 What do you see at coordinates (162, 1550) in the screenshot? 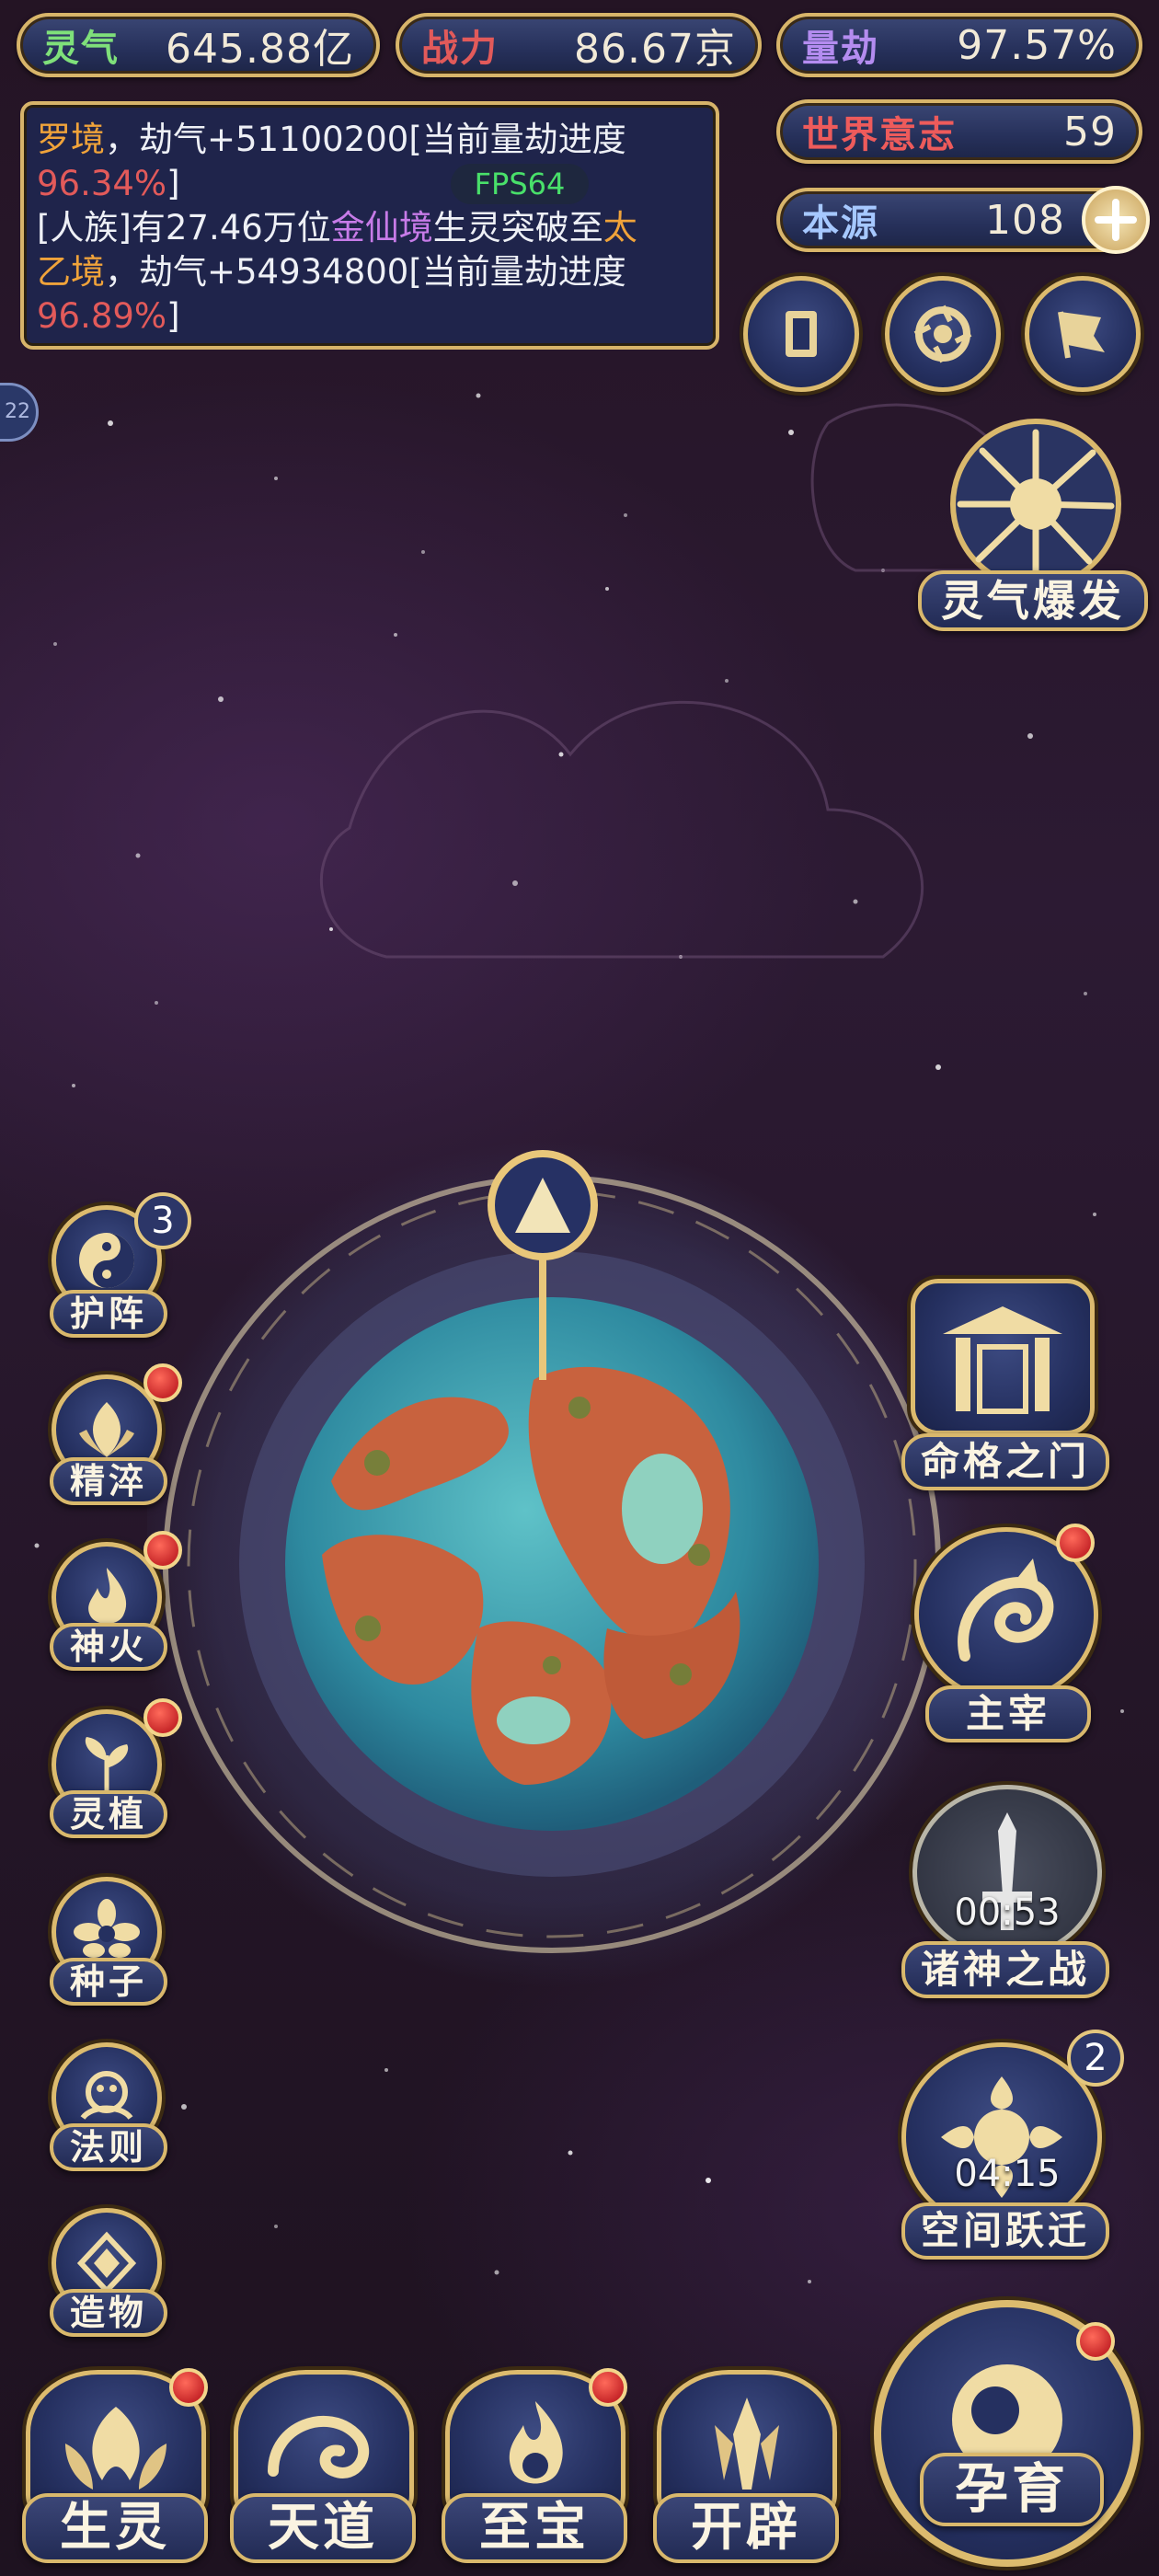
I see `shenhuo-notification-dot` at bounding box center [162, 1550].